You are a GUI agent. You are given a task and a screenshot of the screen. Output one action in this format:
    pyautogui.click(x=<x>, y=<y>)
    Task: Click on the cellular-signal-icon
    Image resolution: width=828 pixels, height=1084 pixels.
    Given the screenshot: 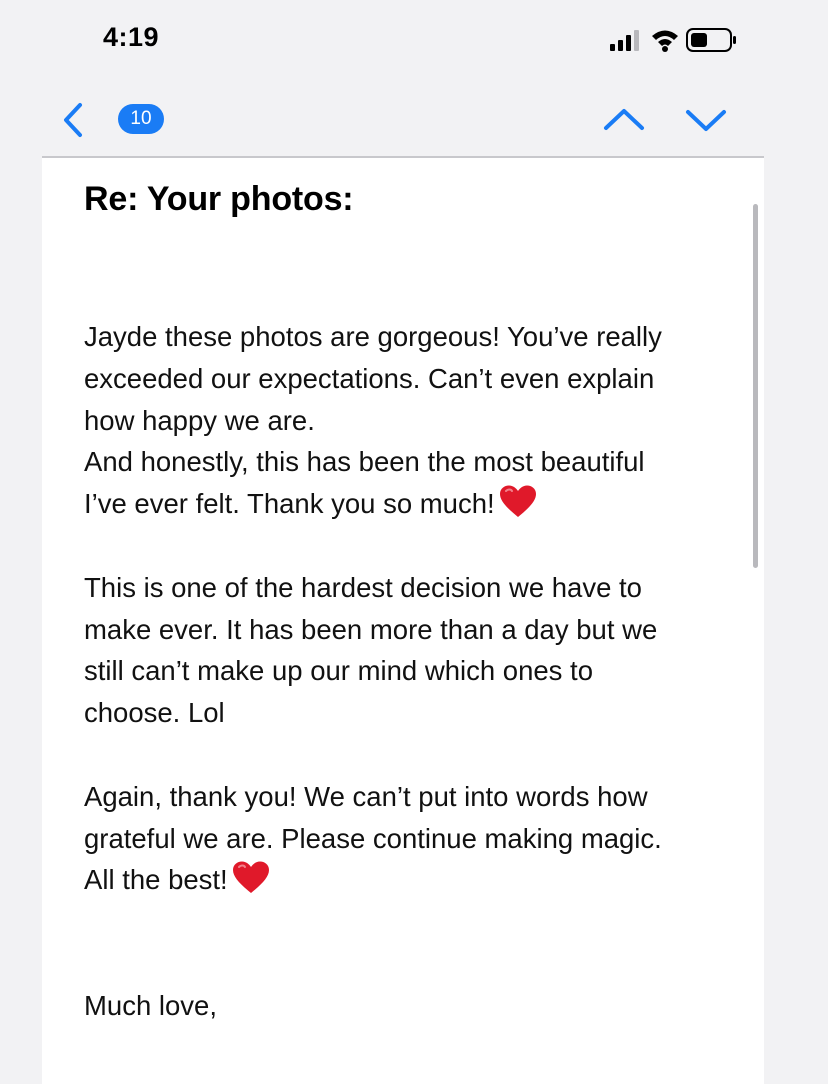 What is the action you would take?
    pyautogui.click(x=624, y=40)
    